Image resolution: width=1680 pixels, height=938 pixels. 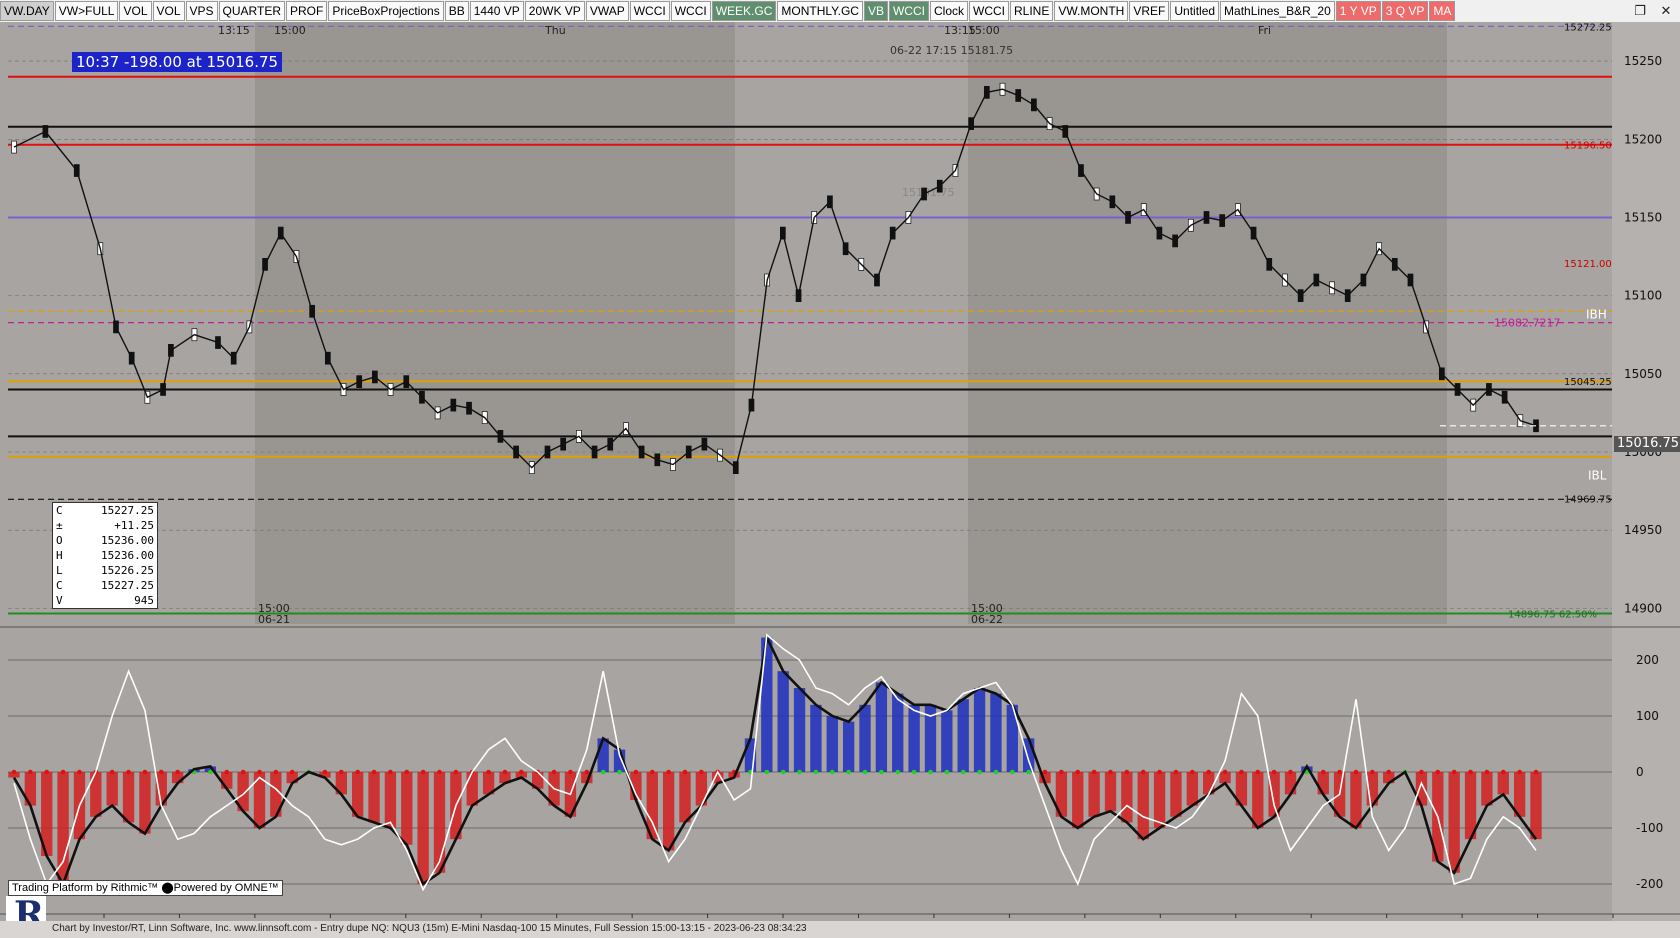 I want to click on toolbar-tab-priceboxprojections: PriceBoxProjections, so click(x=386, y=11).